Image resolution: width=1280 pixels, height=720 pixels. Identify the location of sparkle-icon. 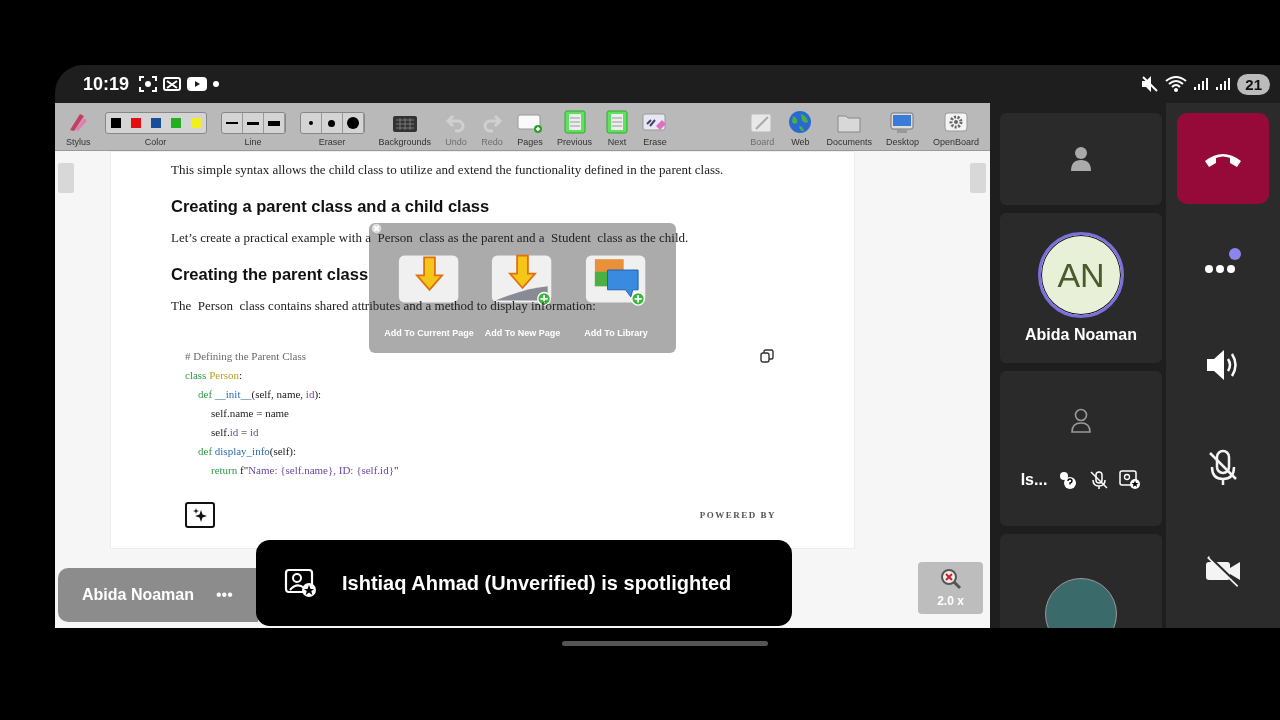
(200, 515).